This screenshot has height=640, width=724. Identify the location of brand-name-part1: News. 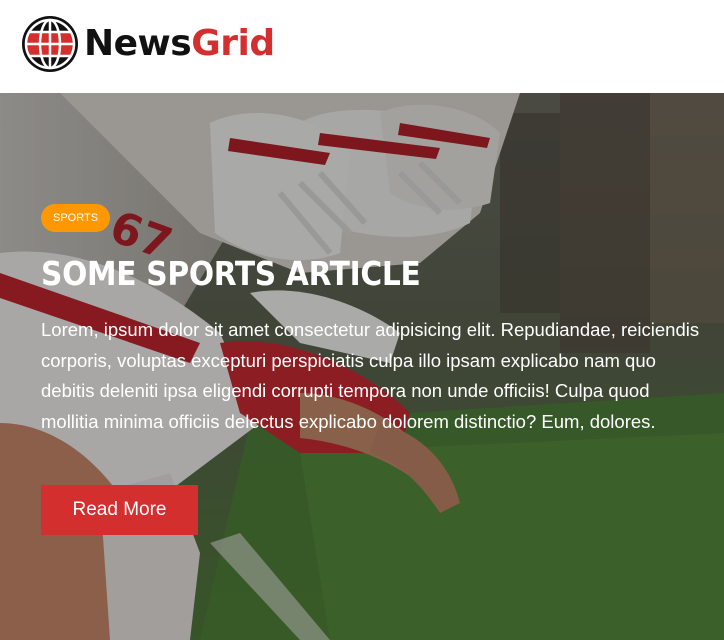
(138, 43).